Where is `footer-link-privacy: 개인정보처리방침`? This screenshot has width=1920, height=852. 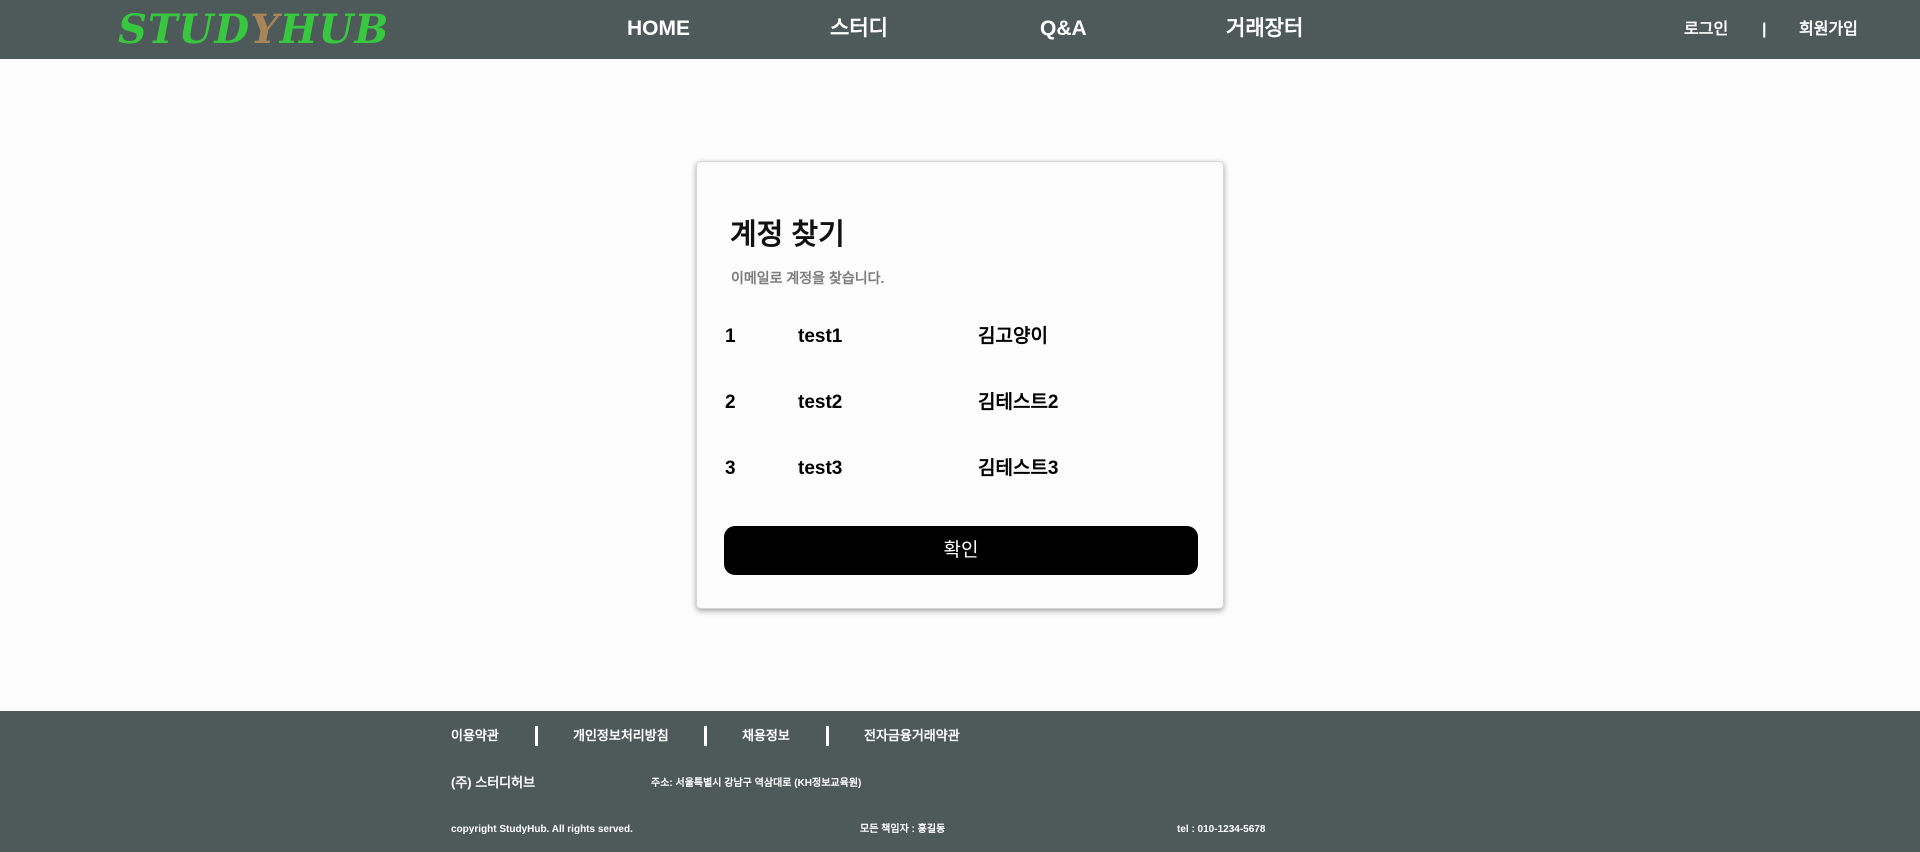 footer-link-privacy: 개인정보처리방침 is located at coordinates (621, 736).